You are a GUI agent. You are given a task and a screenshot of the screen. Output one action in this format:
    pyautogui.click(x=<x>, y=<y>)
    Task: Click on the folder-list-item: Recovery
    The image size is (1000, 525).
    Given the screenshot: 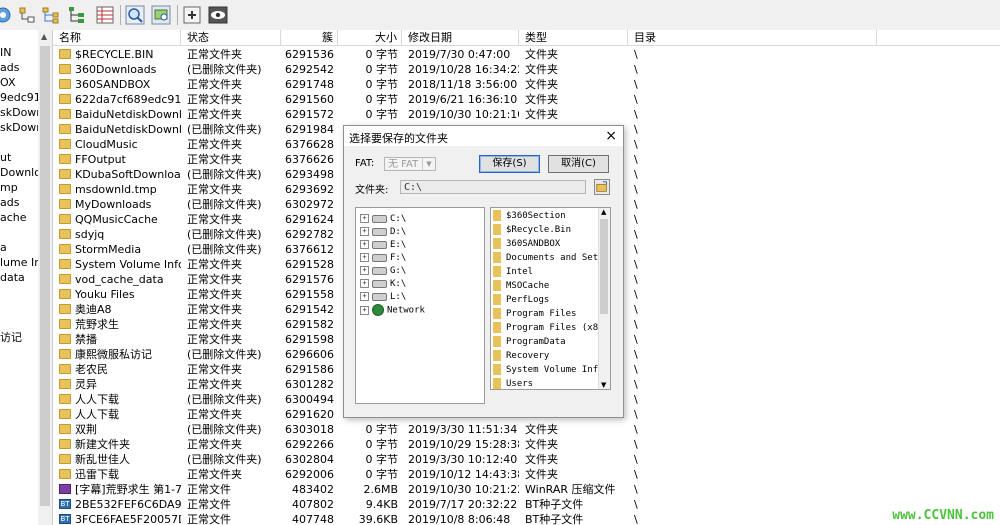 What is the action you would take?
    pyautogui.click(x=521, y=356)
    